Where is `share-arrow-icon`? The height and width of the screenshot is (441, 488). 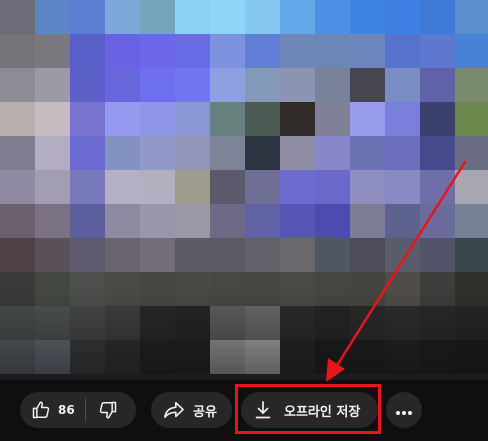 share-arrow-icon is located at coordinates (174, 410).